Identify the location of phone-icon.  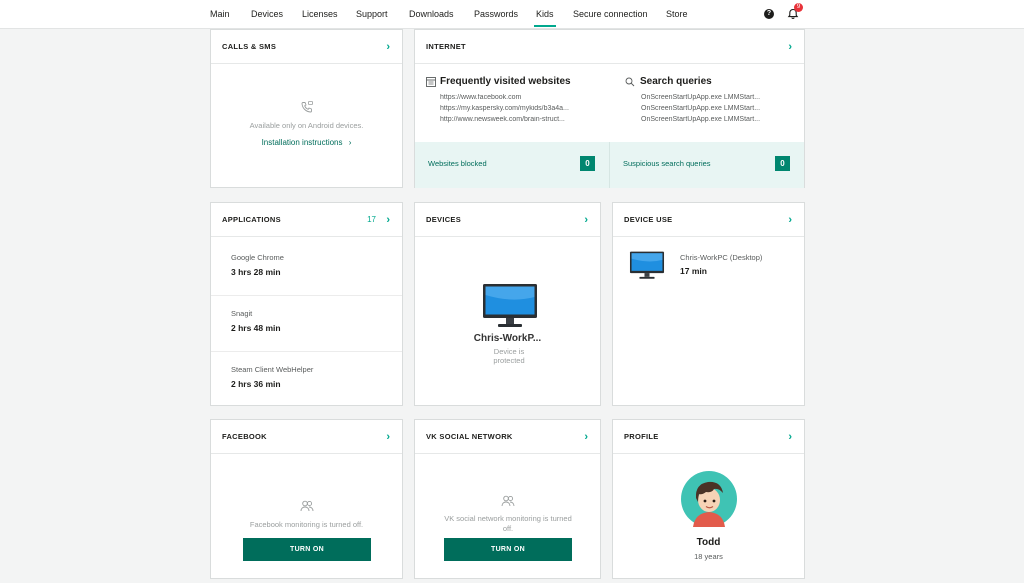
(307, 107).